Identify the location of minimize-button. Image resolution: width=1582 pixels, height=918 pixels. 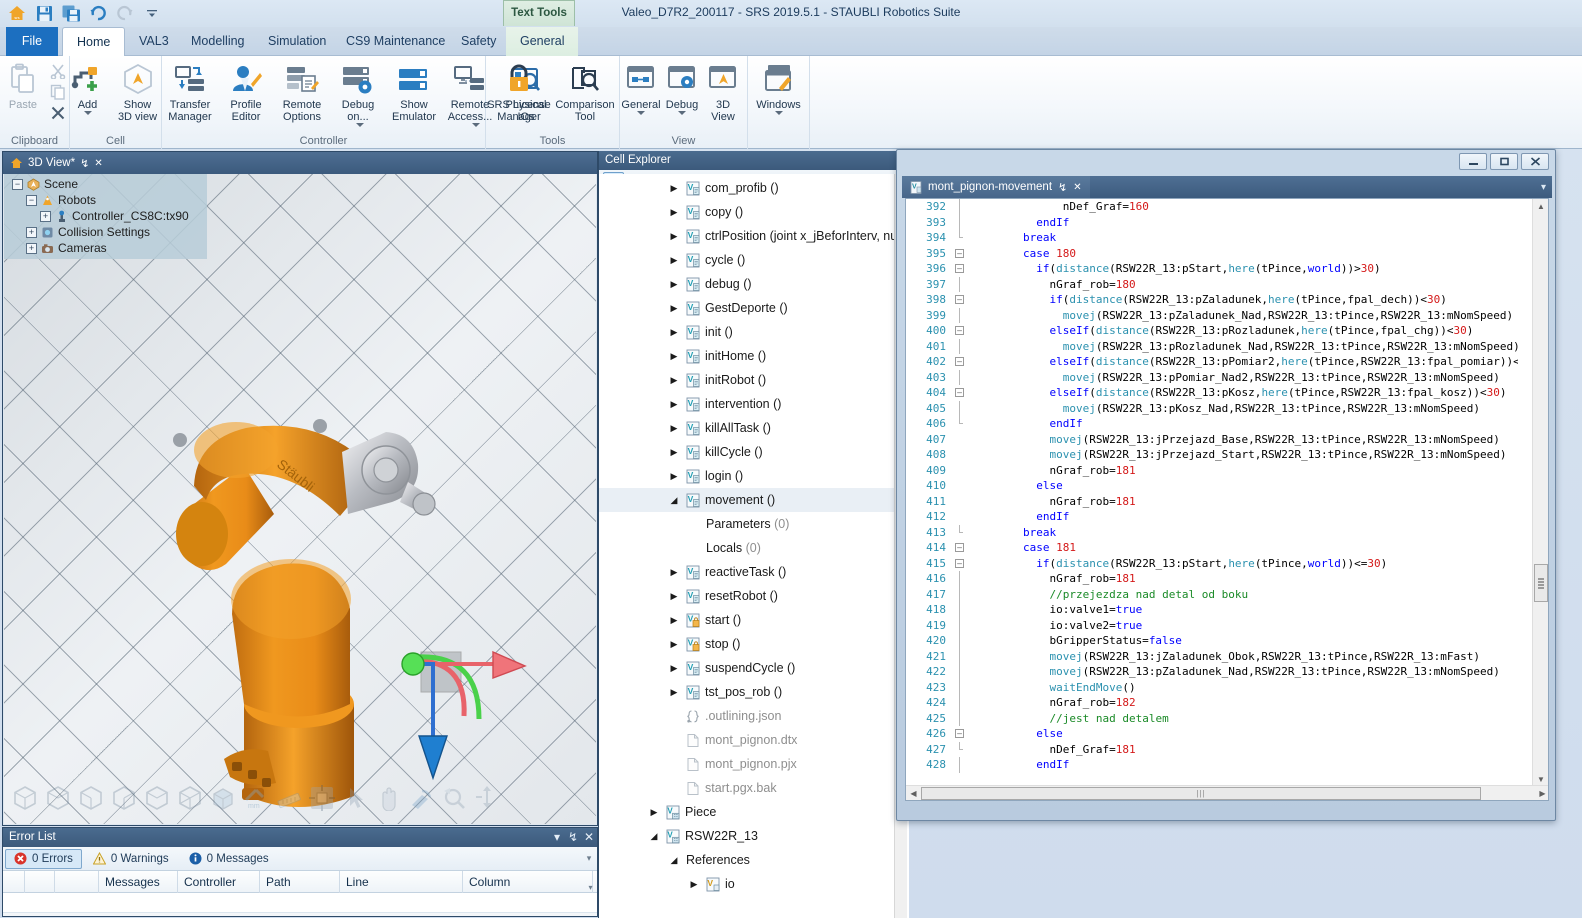
(1473, 161).